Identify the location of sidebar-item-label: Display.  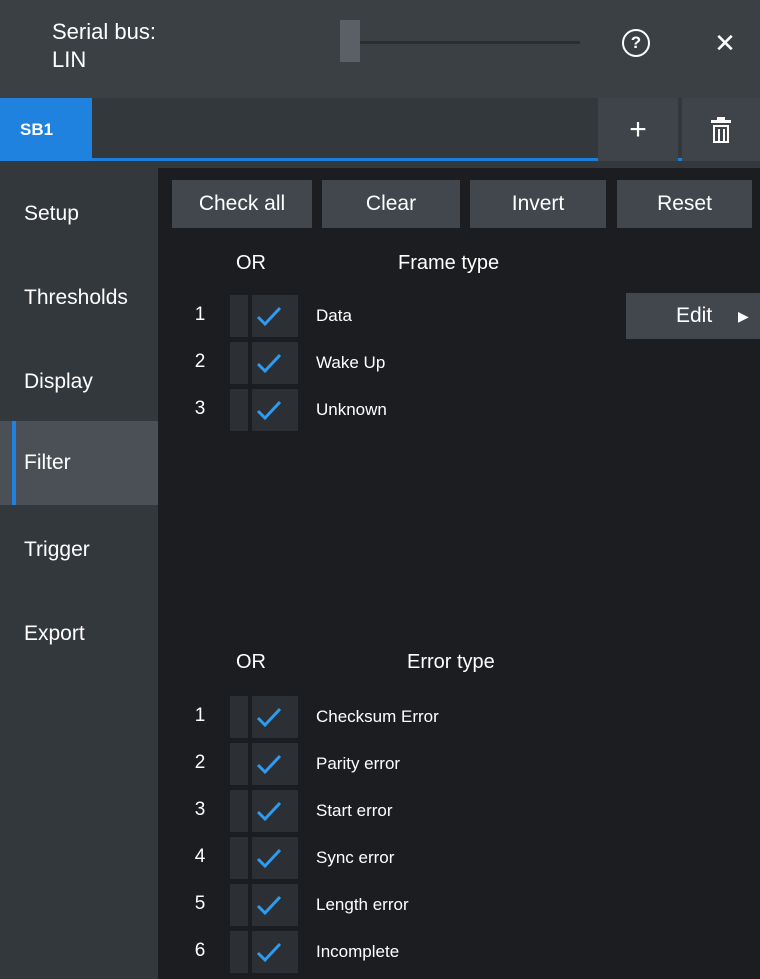
(58, 381).